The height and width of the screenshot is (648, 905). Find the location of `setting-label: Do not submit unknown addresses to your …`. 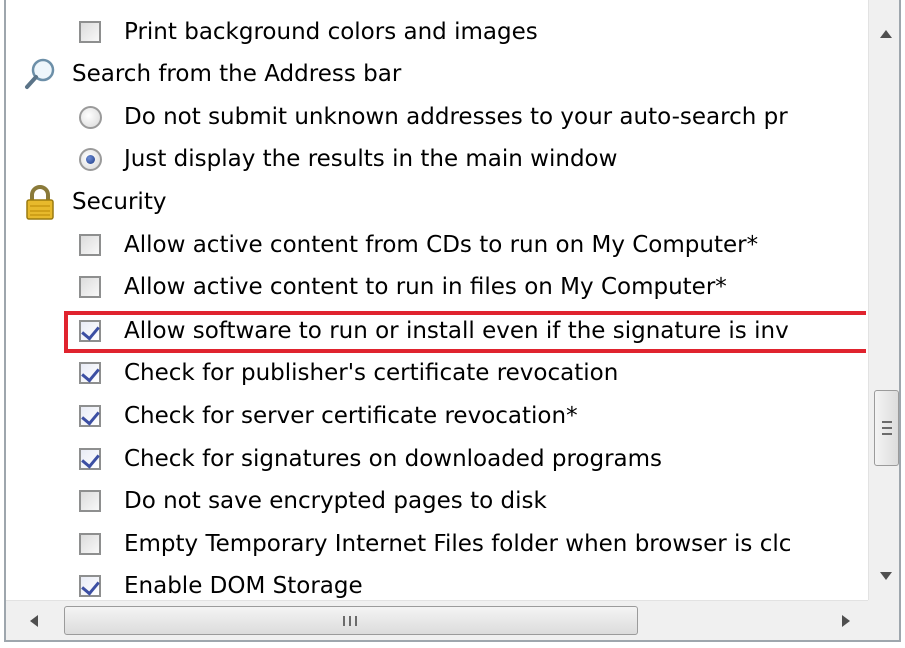

setting-label: Do not submit unknown addresses to your … is located at coordinates (456, 117).